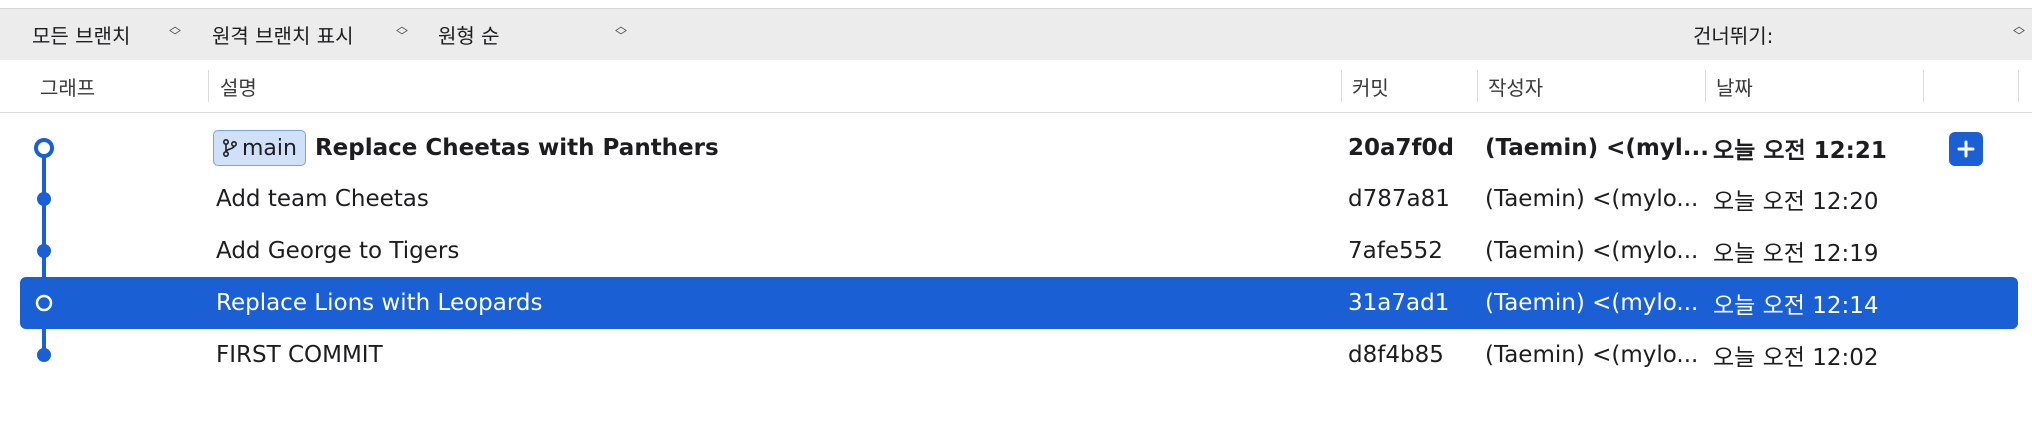 The width and height of the screenshot is (2032, 448). What do you see at coordinates (1515, 86) in the screenshot?
I see `column-header-author: 작성자` at bounding box center [1515, 86].